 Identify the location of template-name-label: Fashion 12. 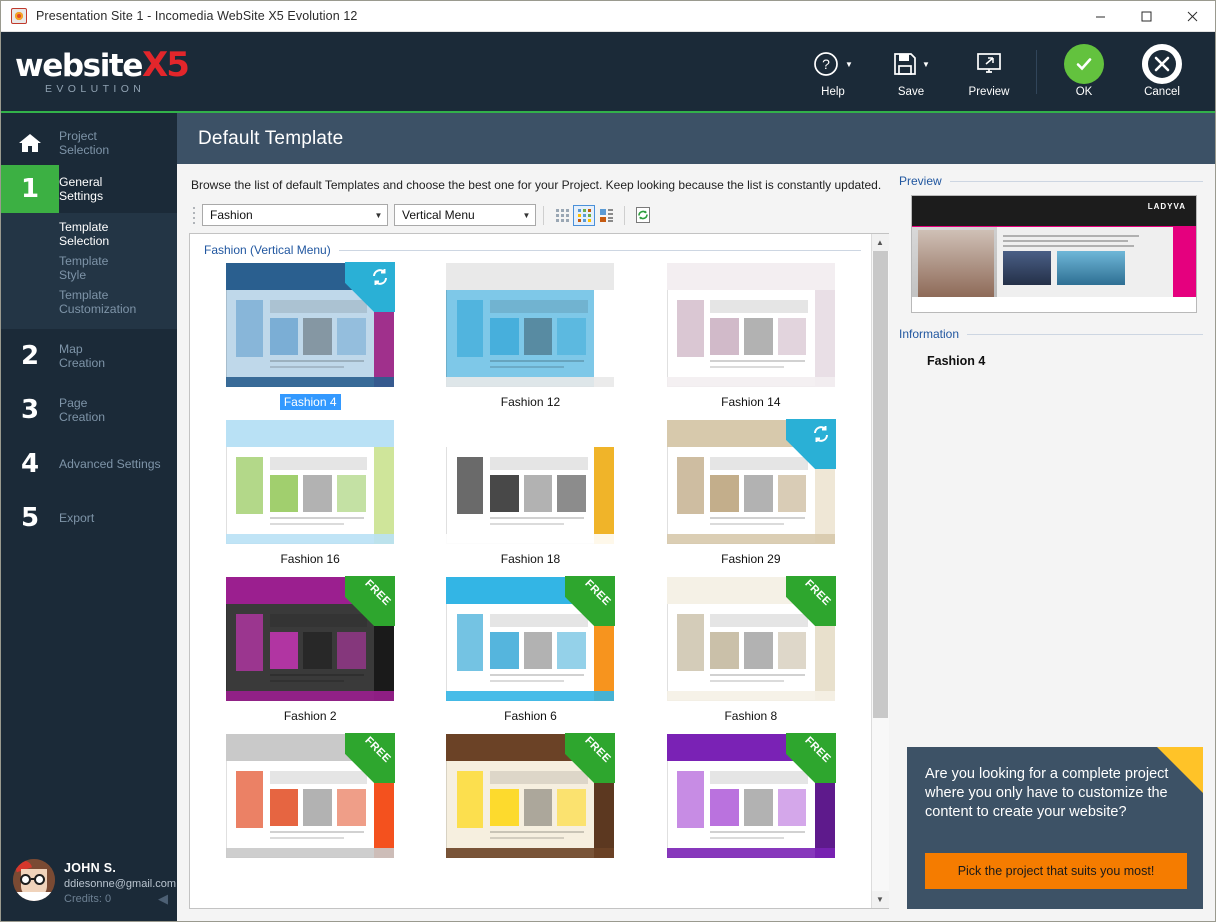
(530, 402).